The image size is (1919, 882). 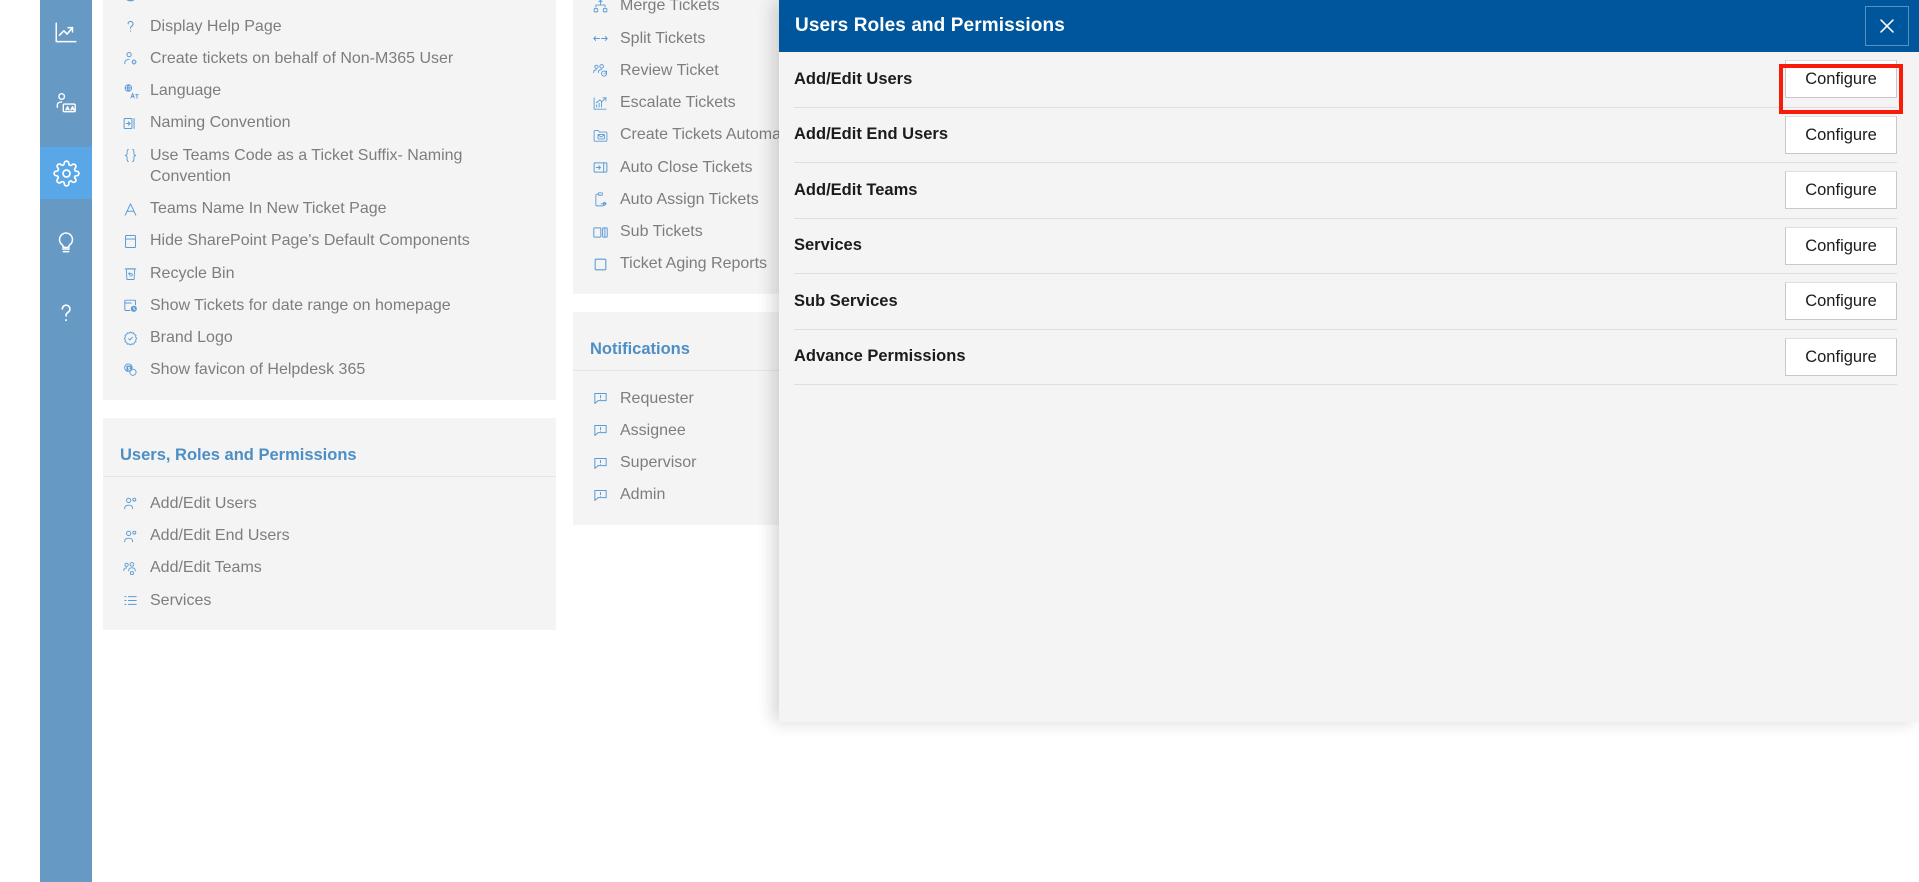 What do you see at coordinates (268, 209) in the screenshot?
I see `setting-label: Teams Name In New Ticket Page` at bounding box center [268, 209].